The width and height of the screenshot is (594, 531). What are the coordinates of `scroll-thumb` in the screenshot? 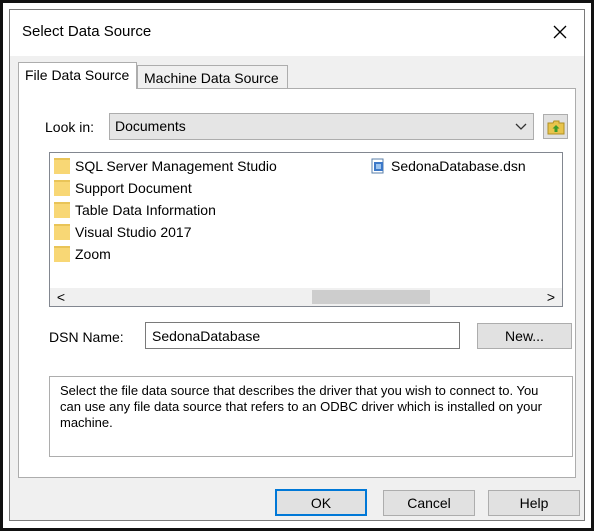 It's located at (371, 297).